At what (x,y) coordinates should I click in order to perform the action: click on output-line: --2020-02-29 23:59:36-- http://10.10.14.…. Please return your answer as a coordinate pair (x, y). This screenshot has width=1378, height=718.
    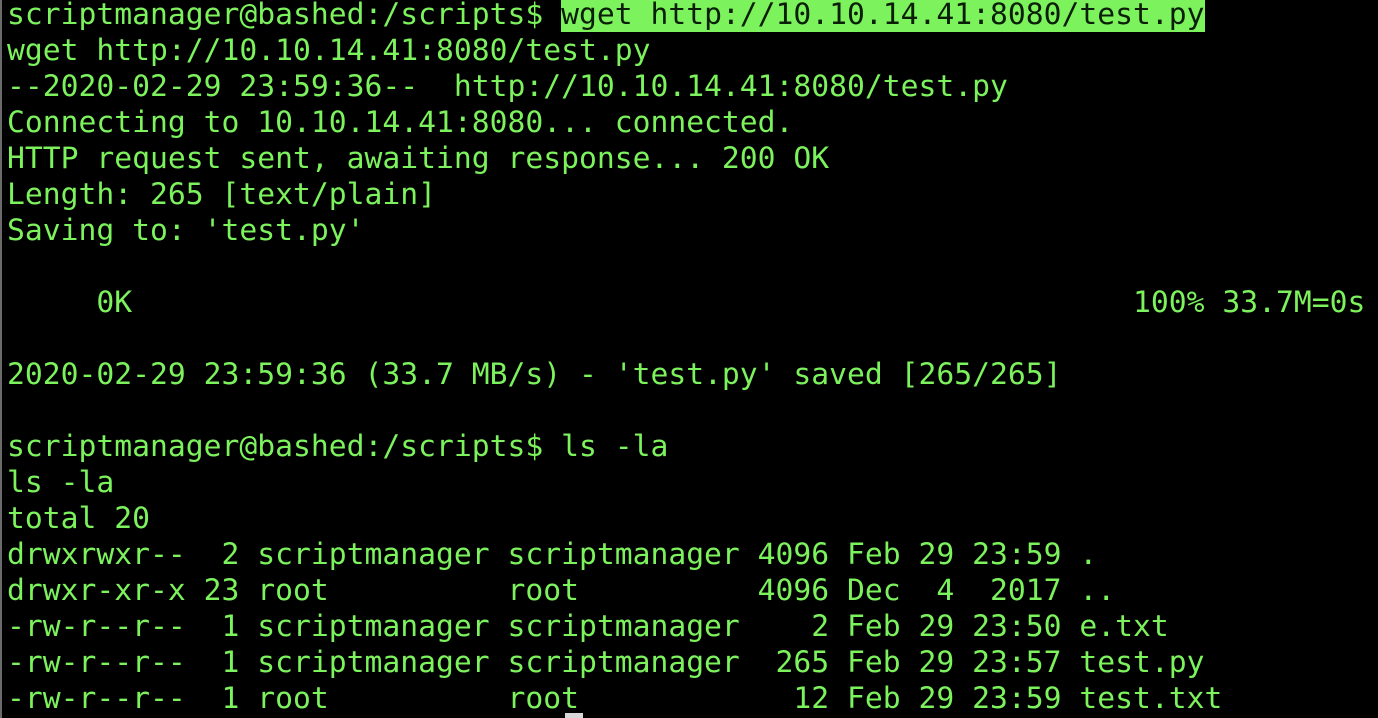
    Looking at the image, I should click on (507, 86).